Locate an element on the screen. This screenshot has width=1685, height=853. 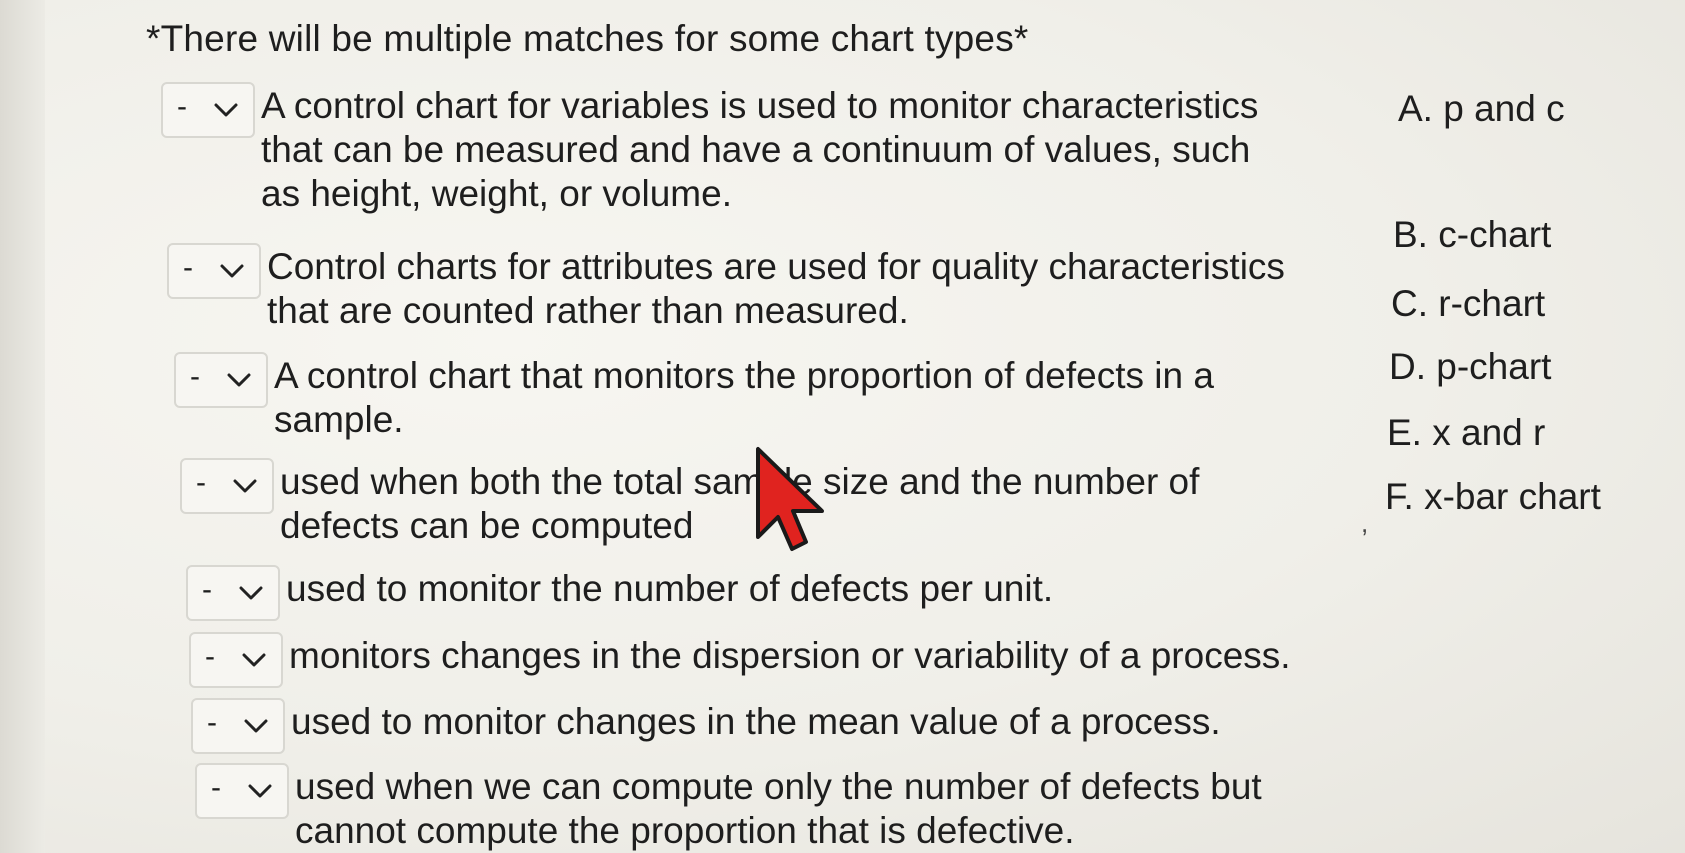
answer-select-4: - is located at coordinates (227, 486).